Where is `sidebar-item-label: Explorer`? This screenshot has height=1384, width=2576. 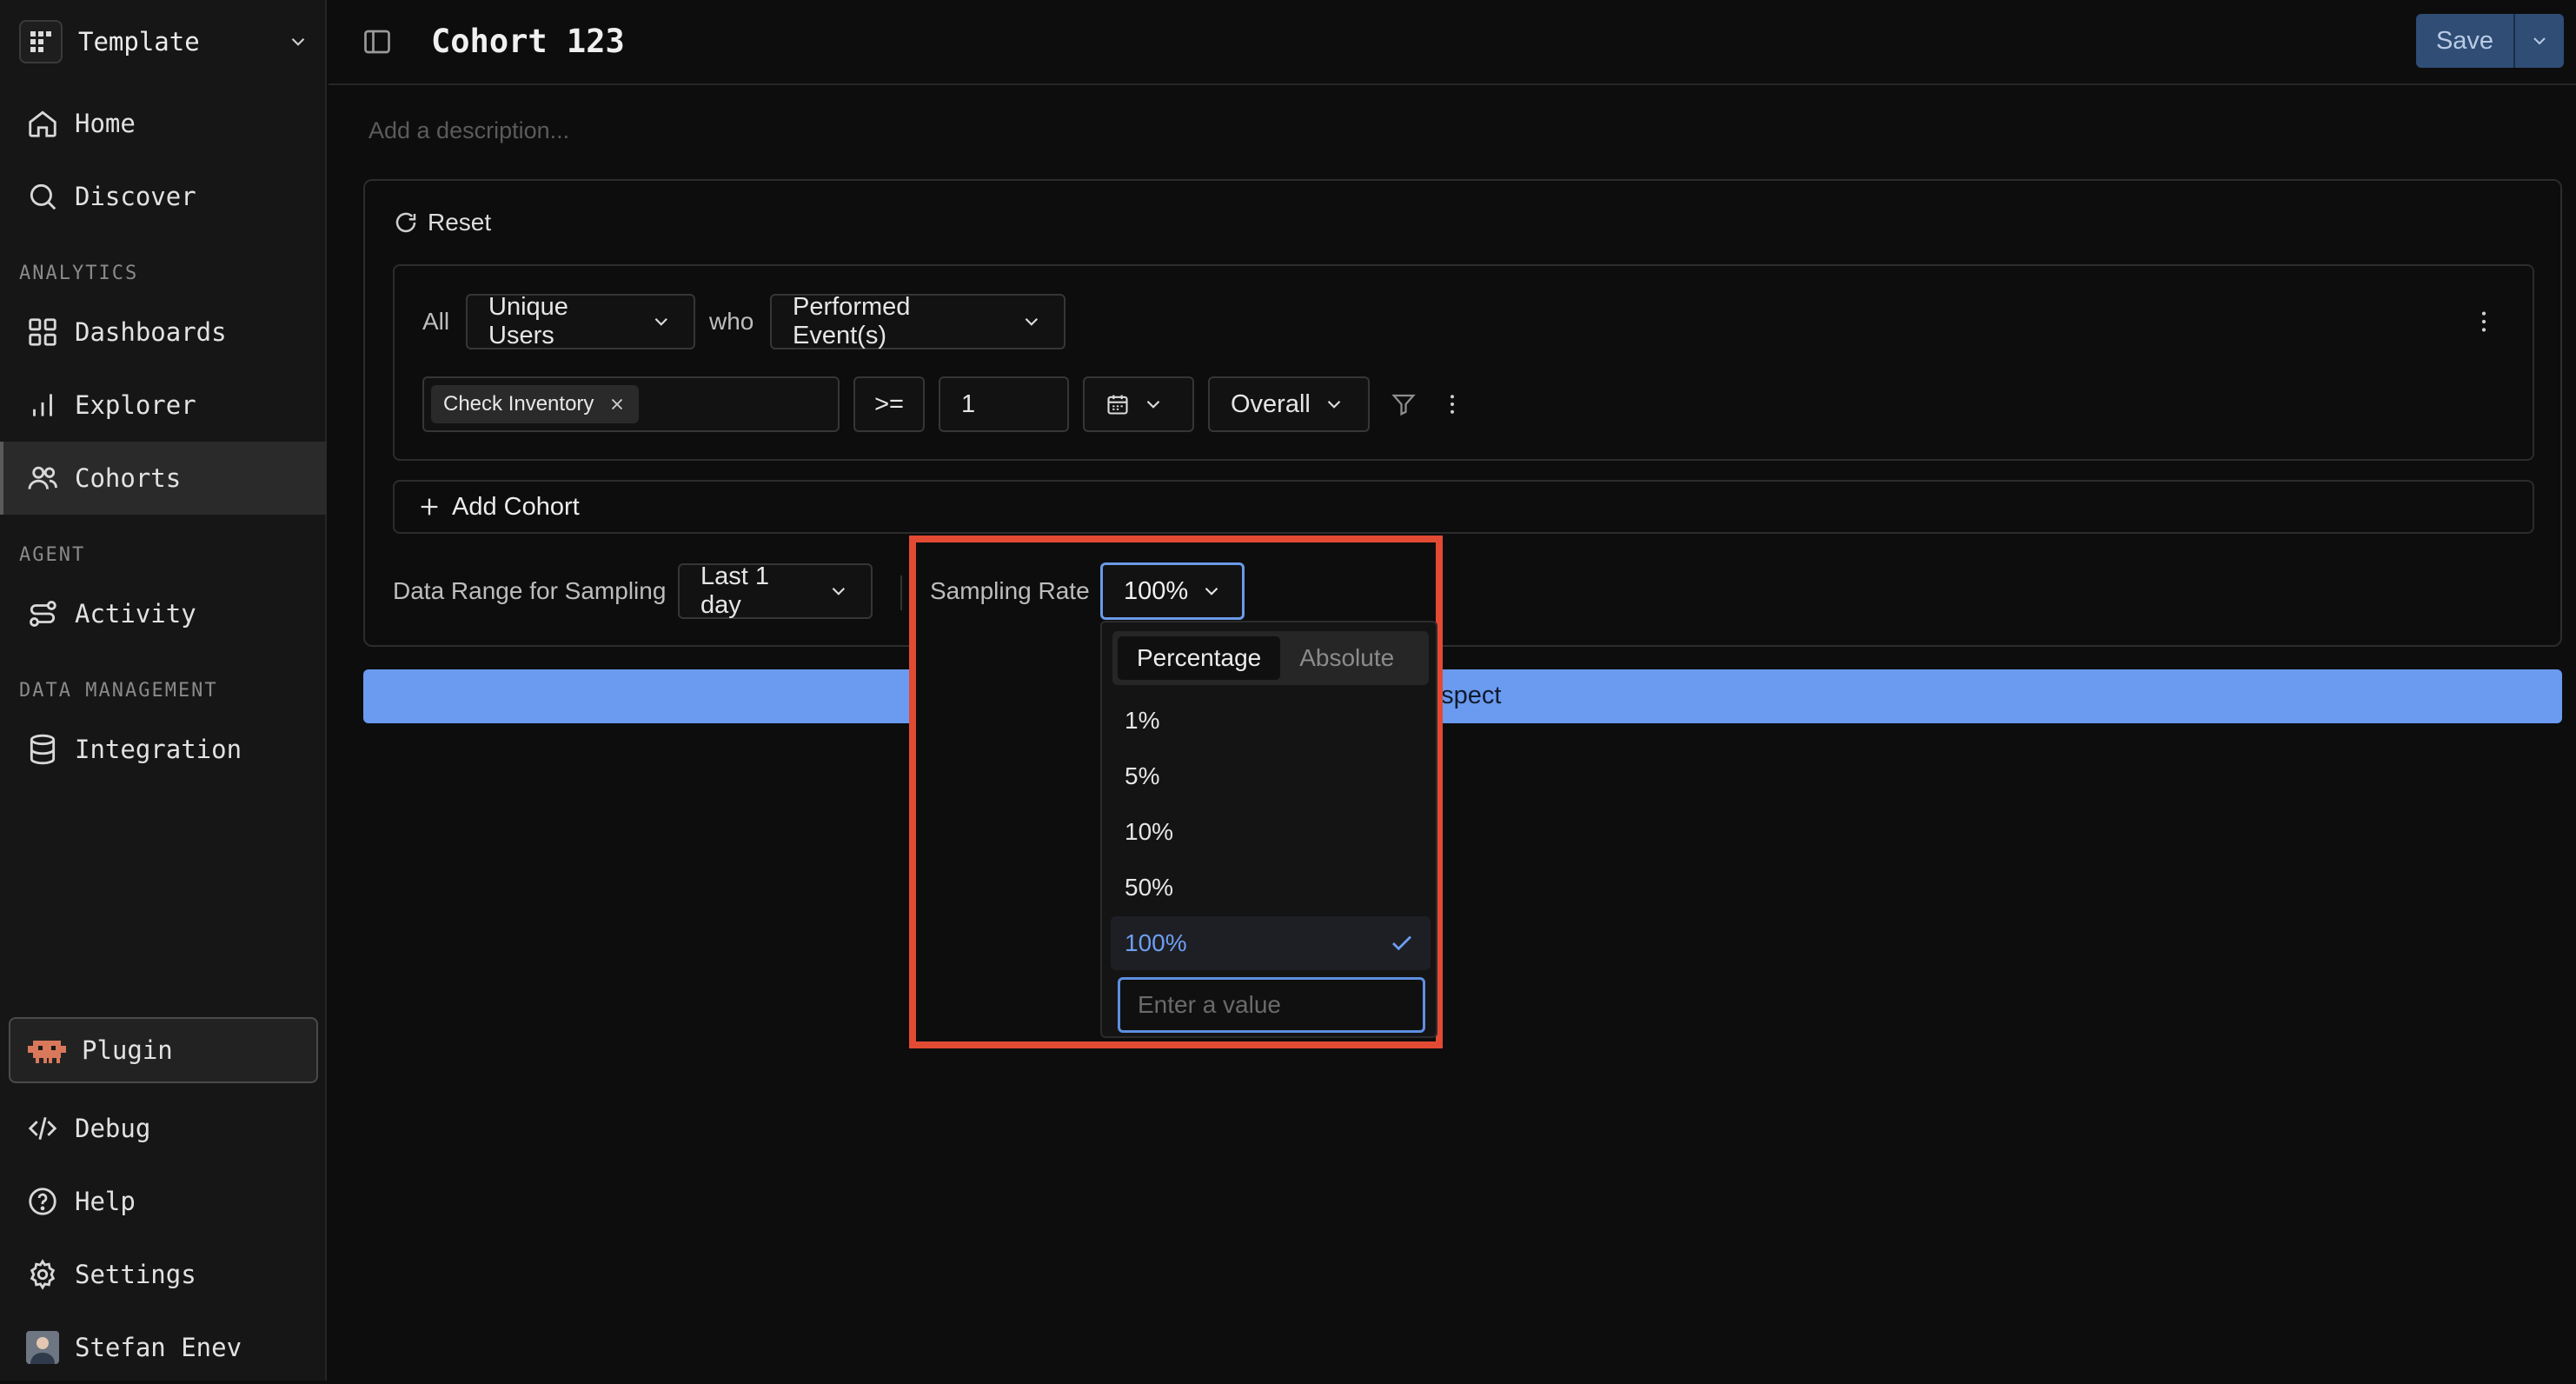
sidebar-item-label: Explorer is located at coordinates (135, 405).